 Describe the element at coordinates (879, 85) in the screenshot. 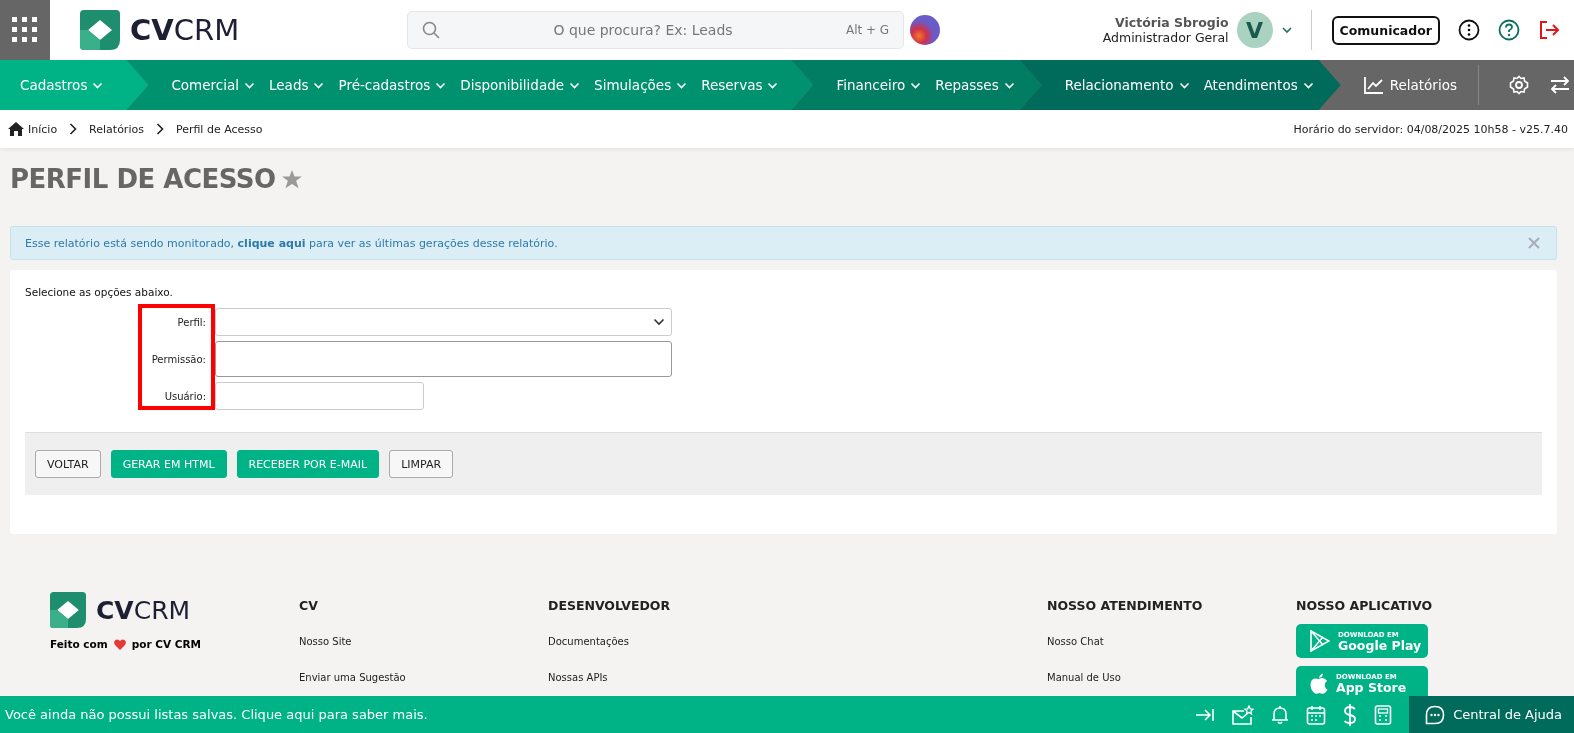

I see `nav-menu-item: Financeiro` at that location.